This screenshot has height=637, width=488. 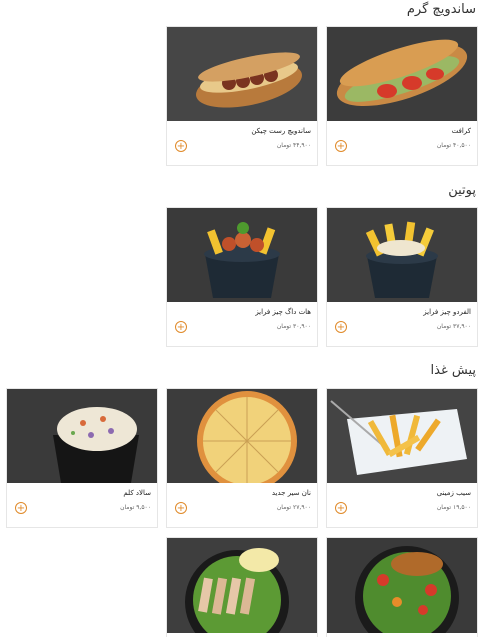 What do you see at coordinates (461, 131) in the screenshot?
I see `item-name: کرافت` at bounding box center [461, 131].